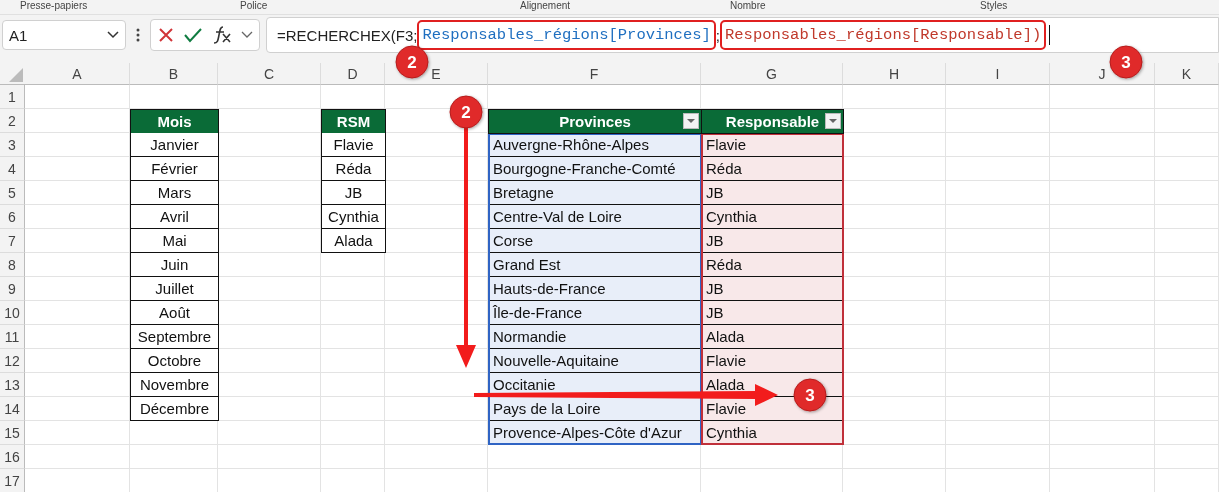 The width and height of the screenshot is (1219, 492). Describe the element at coordinates (64, 35) in the screenshot. I see `name-box: A1` at that location.